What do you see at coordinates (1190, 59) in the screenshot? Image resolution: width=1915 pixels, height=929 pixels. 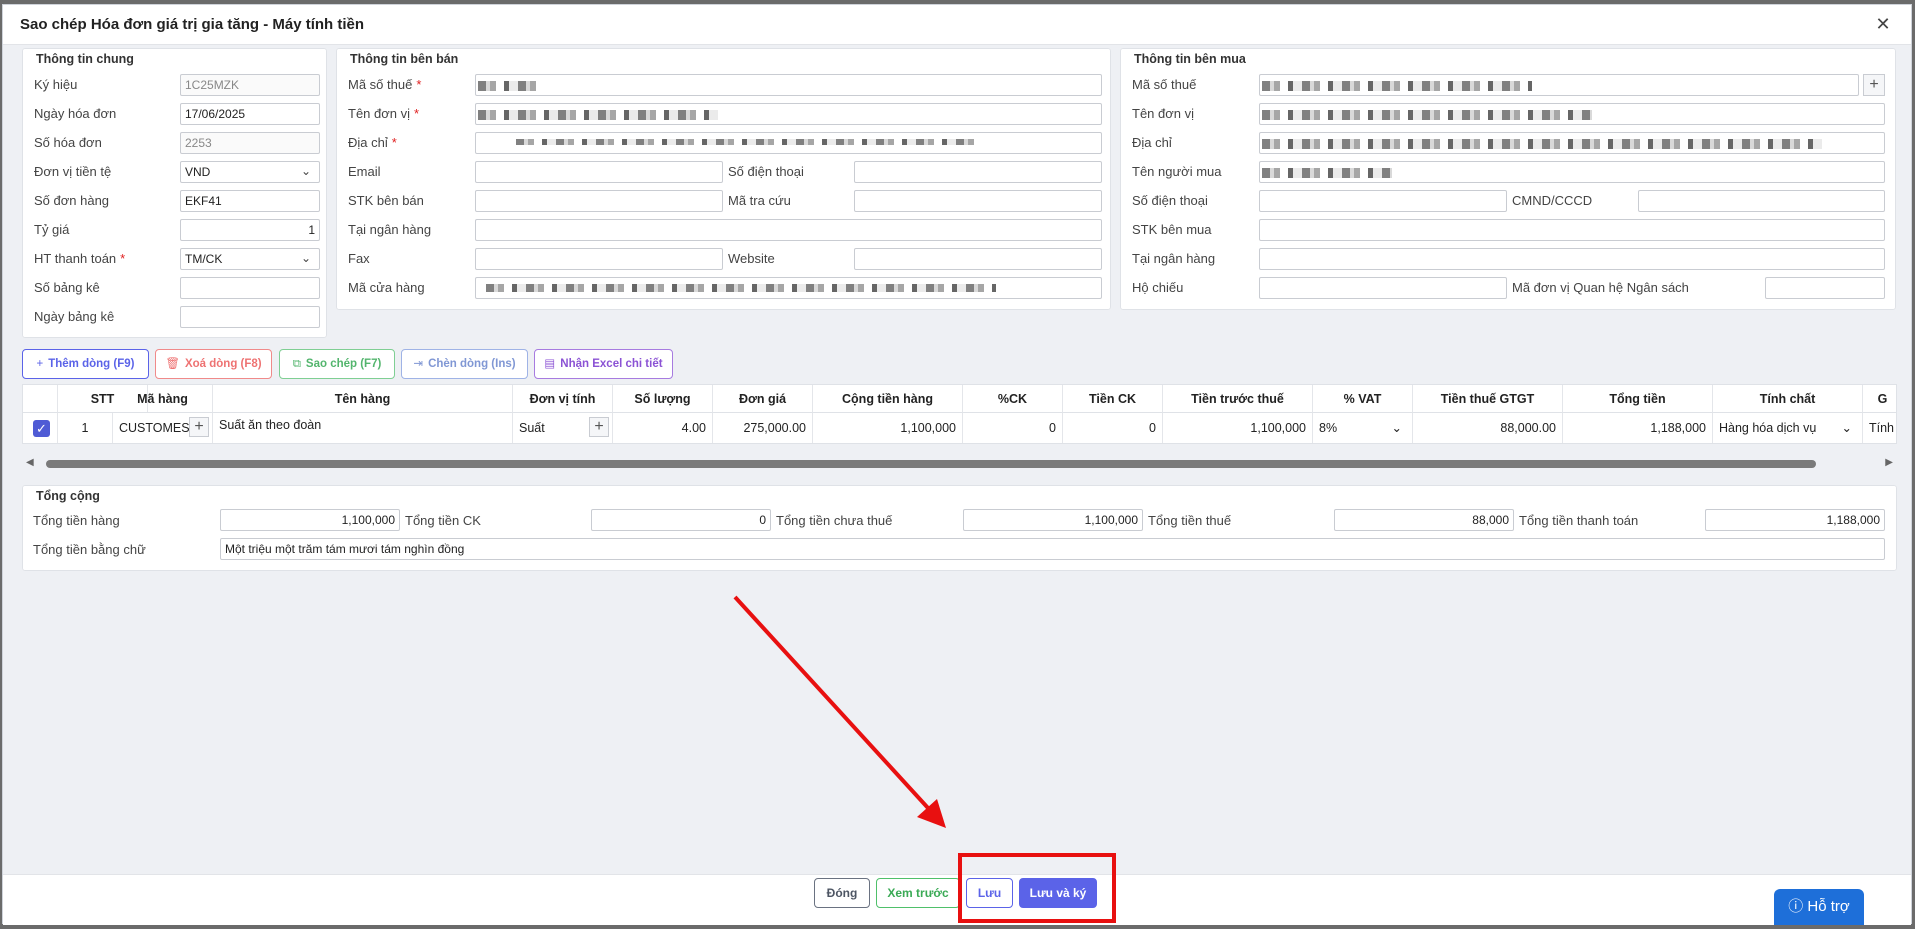 I see `buyer-info-legend: Thông tin bên mua` at bounding box center [1190, 59].